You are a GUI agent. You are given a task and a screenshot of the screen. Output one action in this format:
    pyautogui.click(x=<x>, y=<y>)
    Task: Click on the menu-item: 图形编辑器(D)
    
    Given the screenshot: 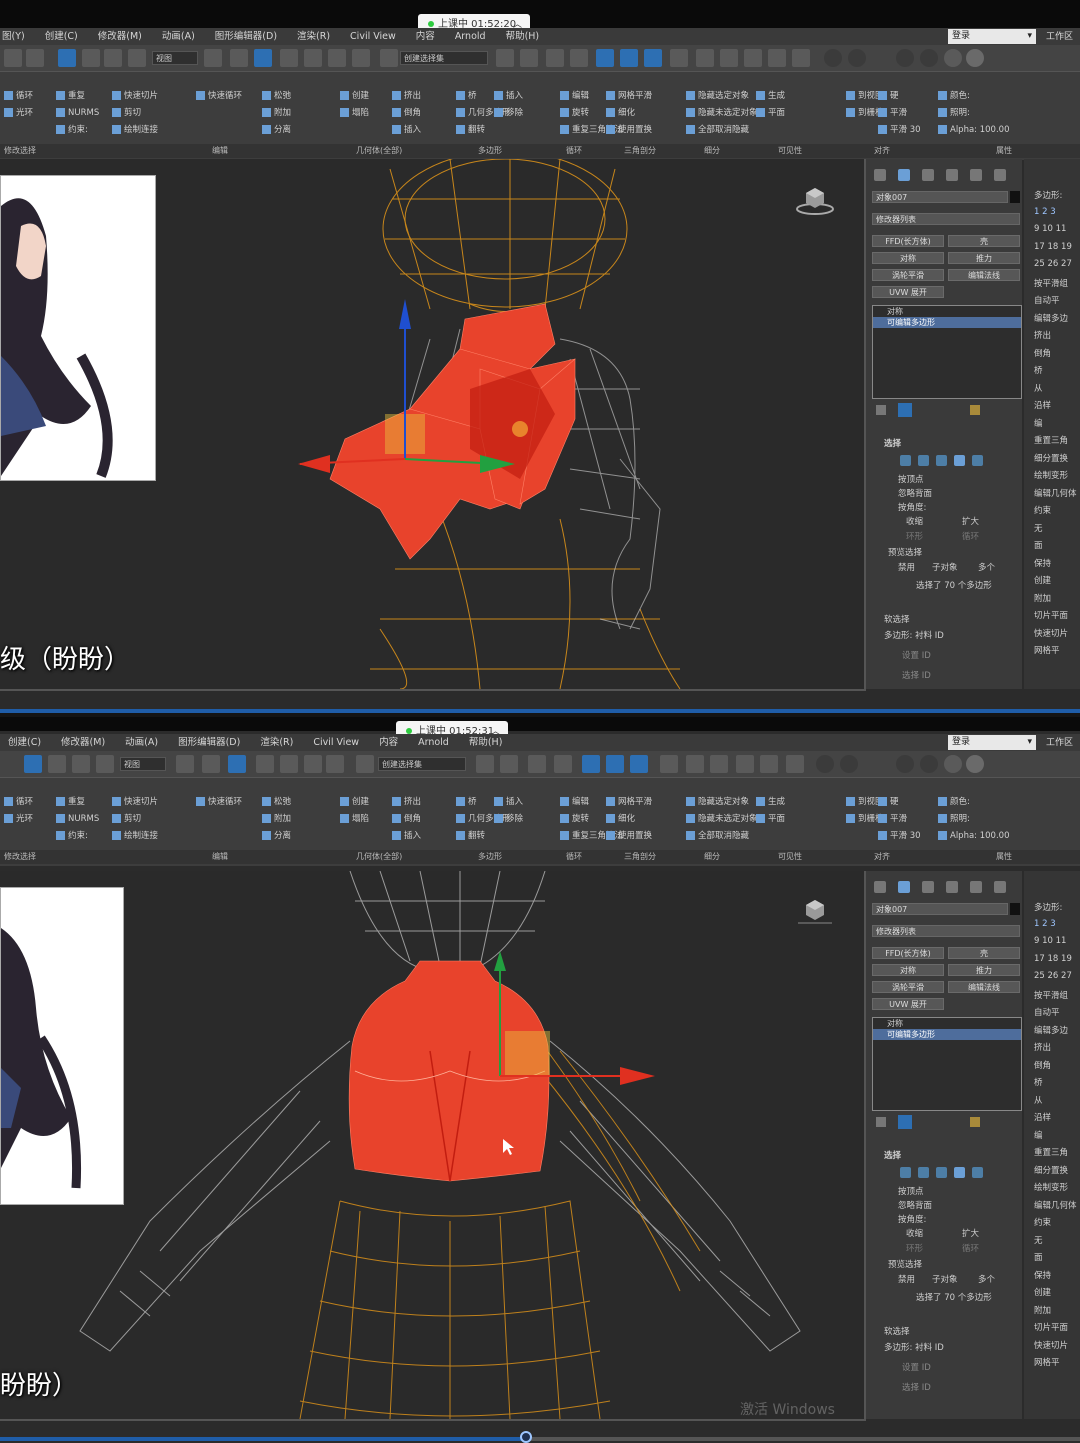 What is the action you would take?
    pyautogui.click(x=246, y=36)
    